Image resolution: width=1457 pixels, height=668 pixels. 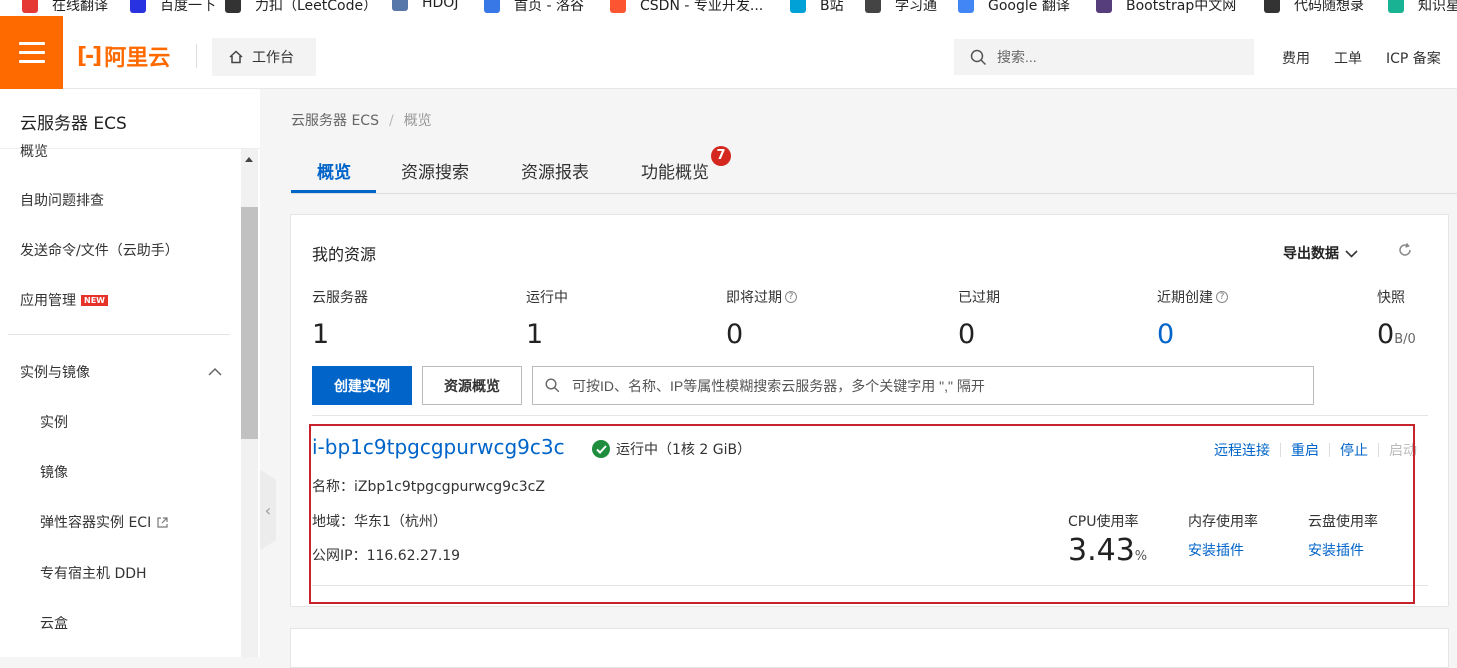 I want to click on translate-icon, so click(x=30, y=6).